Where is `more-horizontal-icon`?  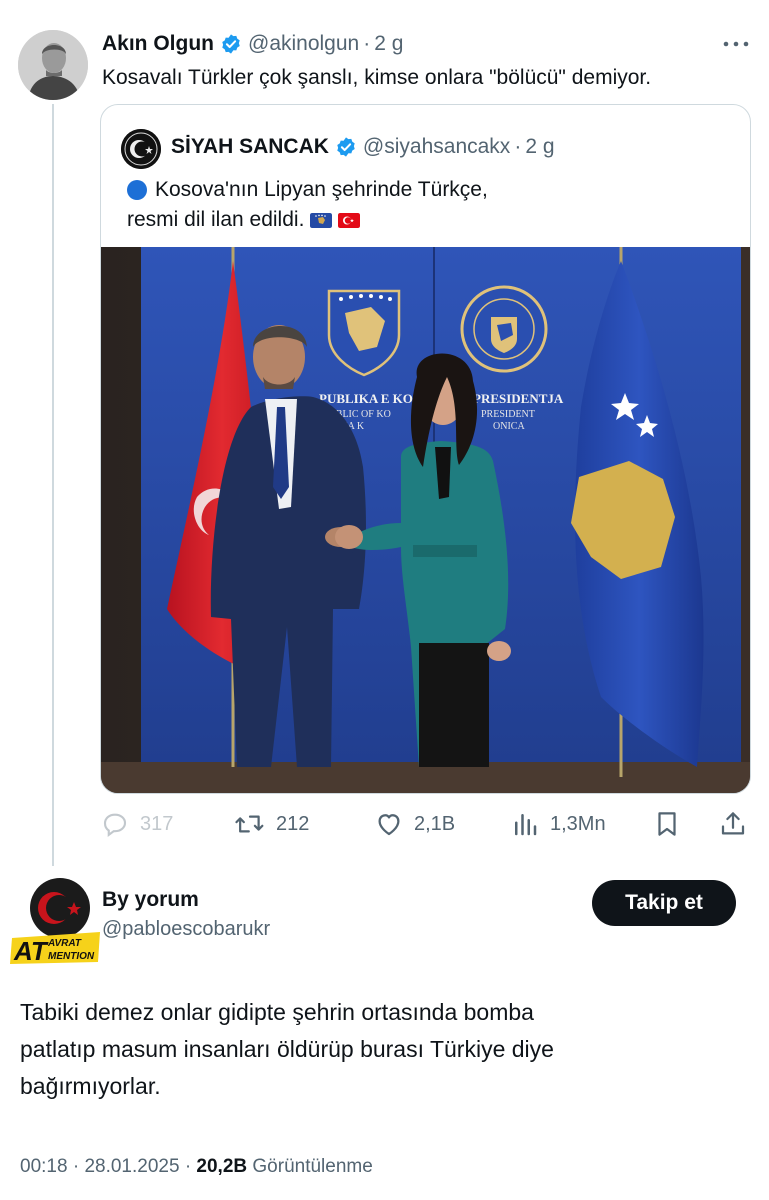 more-horizontal-icon is located at coordinates (736, 44).